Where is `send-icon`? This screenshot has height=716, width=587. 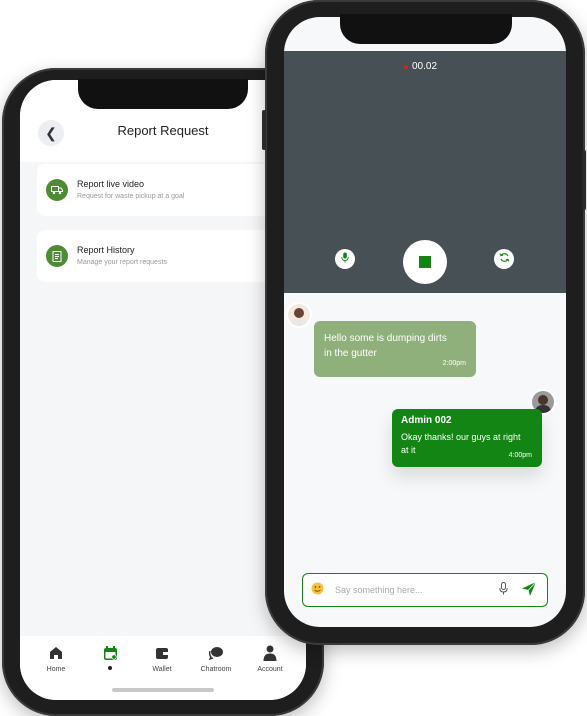
send-icon is located at coordinates (529, 591).